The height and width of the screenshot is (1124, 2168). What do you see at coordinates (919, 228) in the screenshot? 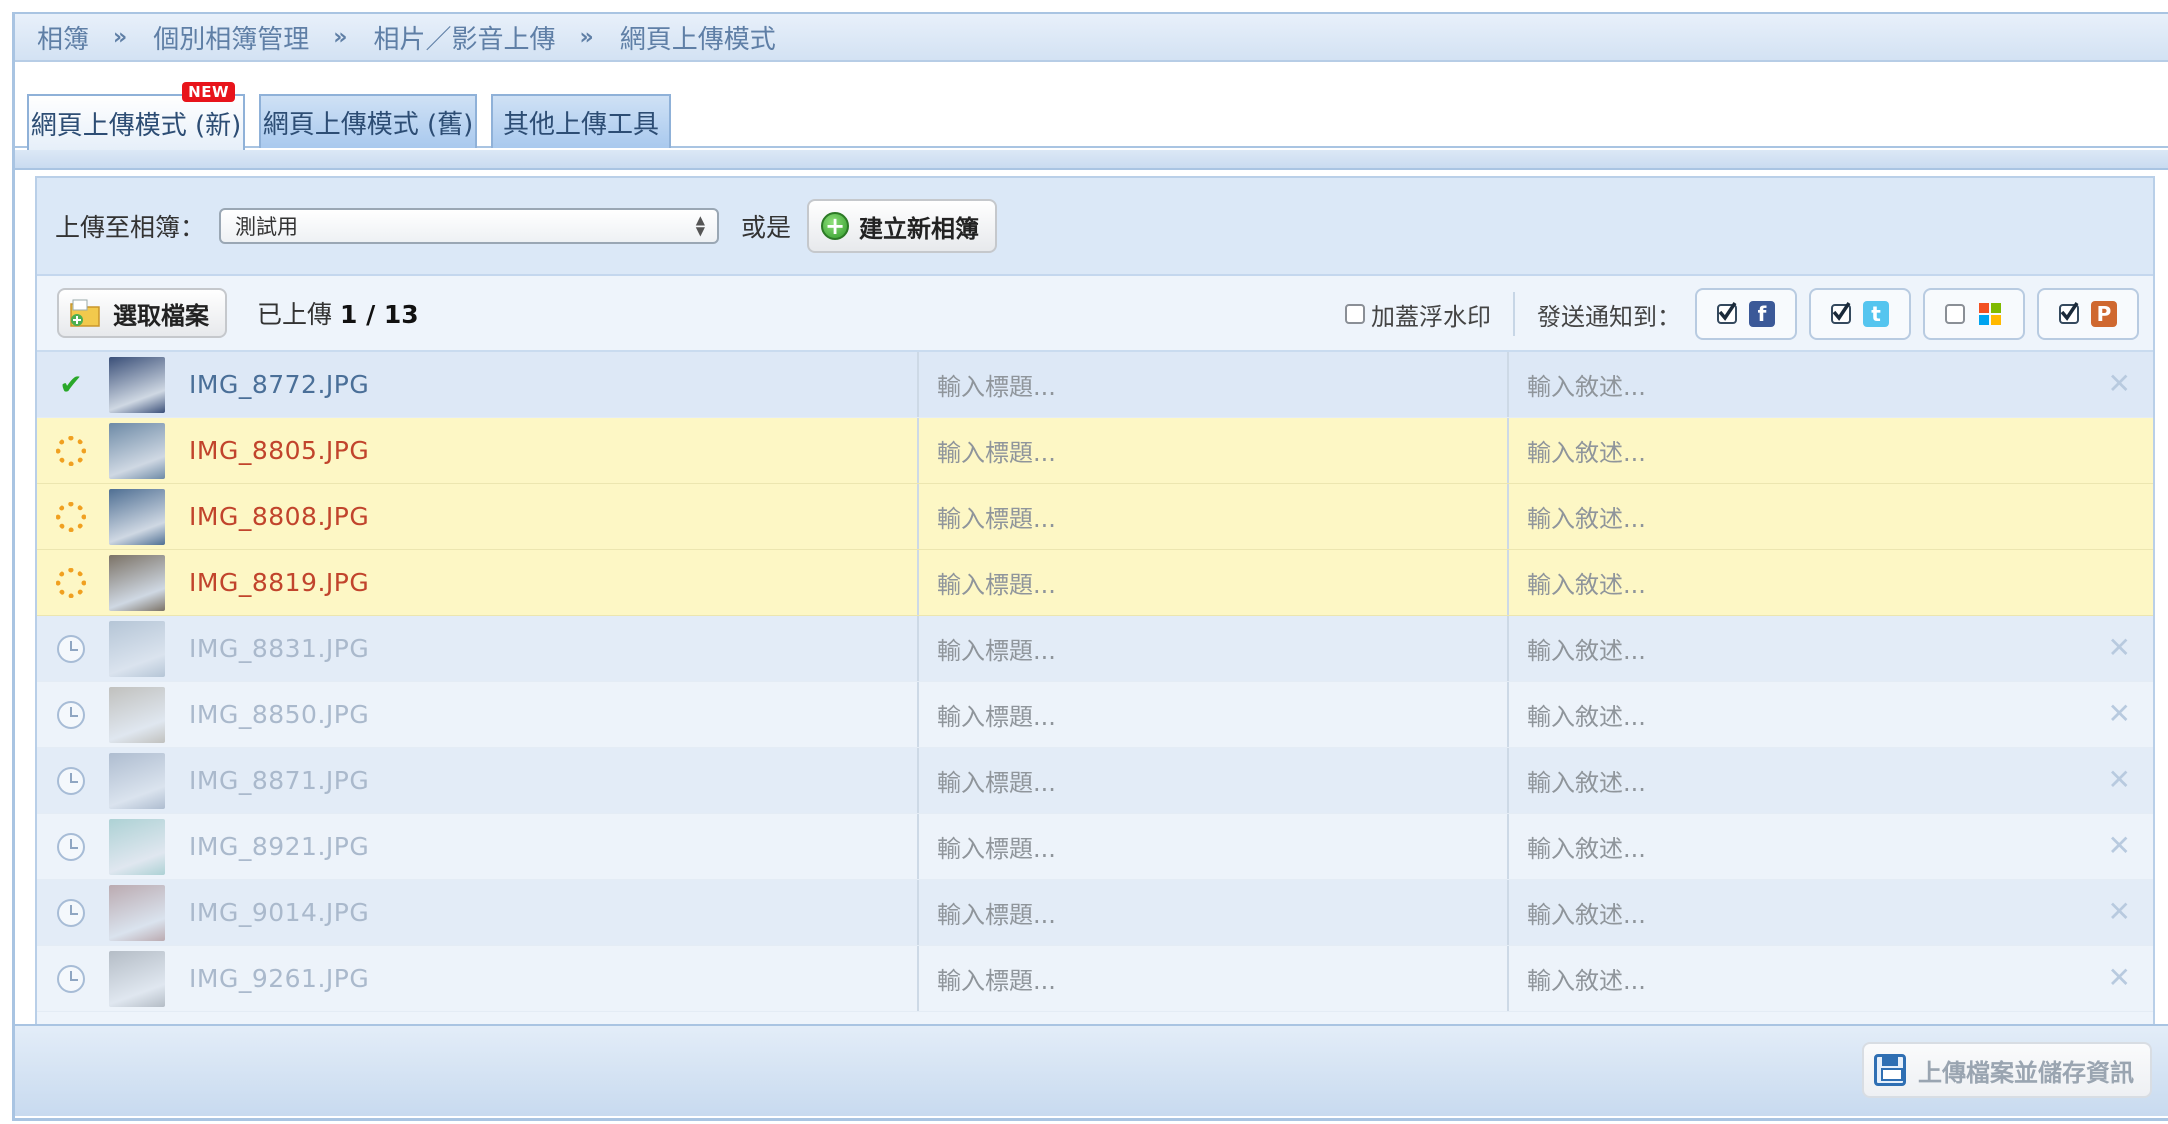
I see `create-album-label: 建立新相簿` at bounding box center [919, 228].